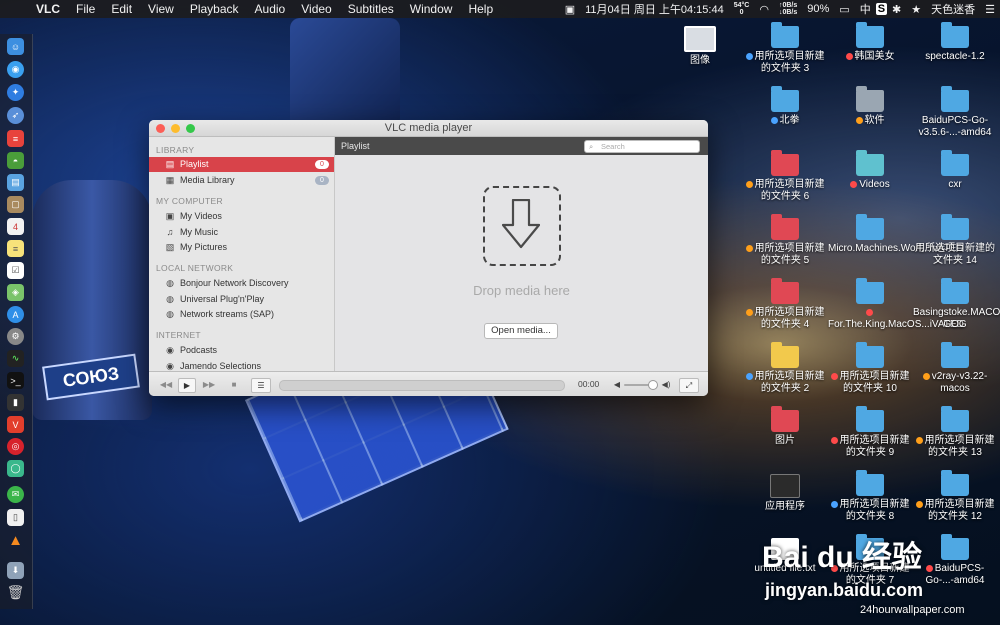 This screenshot has height=625, width=1000. Describe the element at coordinates (764, 9) in the screenshot. I see `wifi-icon: ◠` at that location.